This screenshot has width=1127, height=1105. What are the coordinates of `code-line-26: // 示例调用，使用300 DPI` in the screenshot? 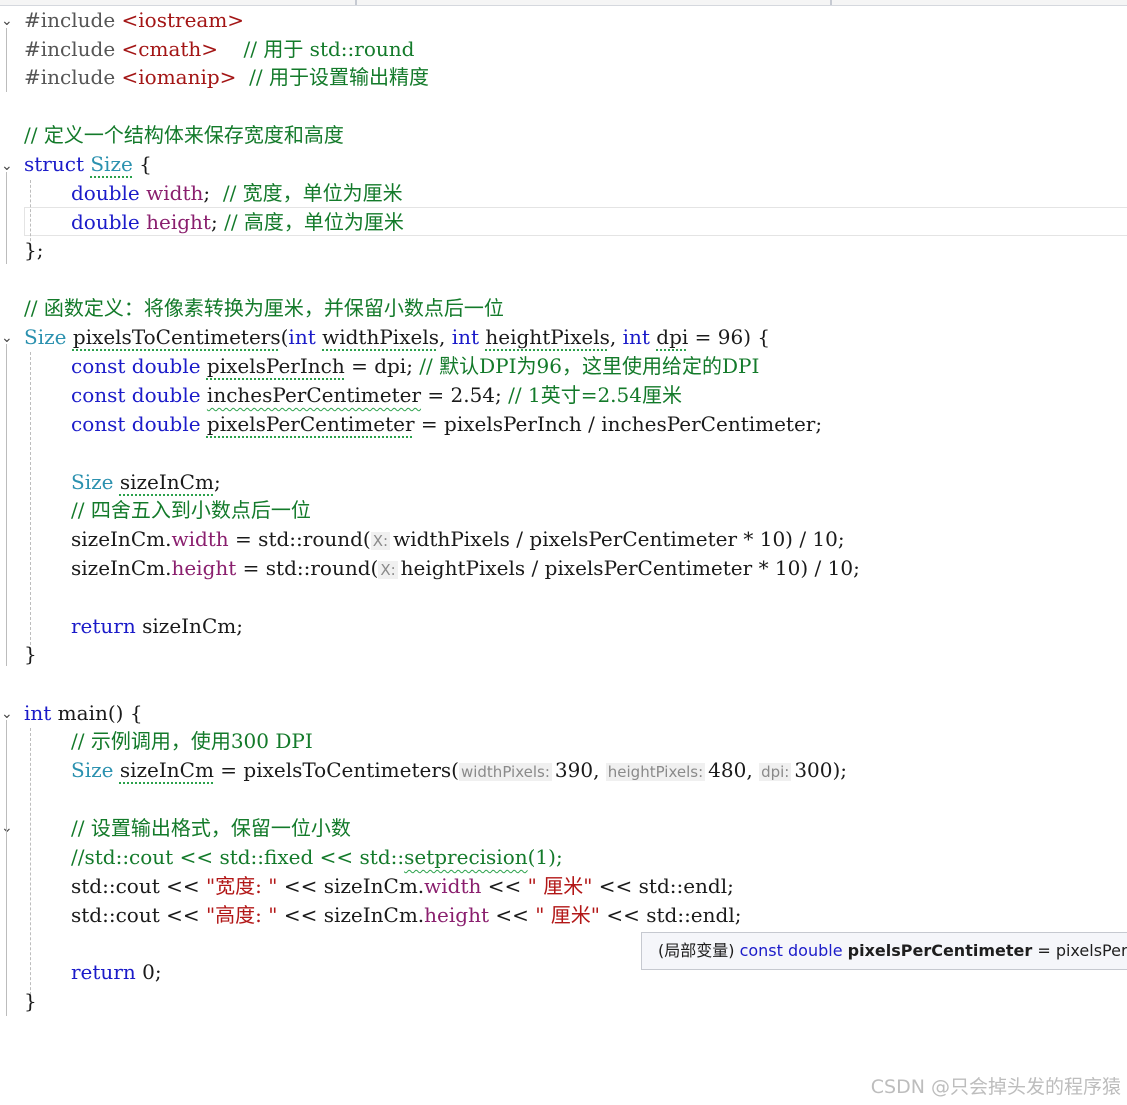 It's located at (192, 741).